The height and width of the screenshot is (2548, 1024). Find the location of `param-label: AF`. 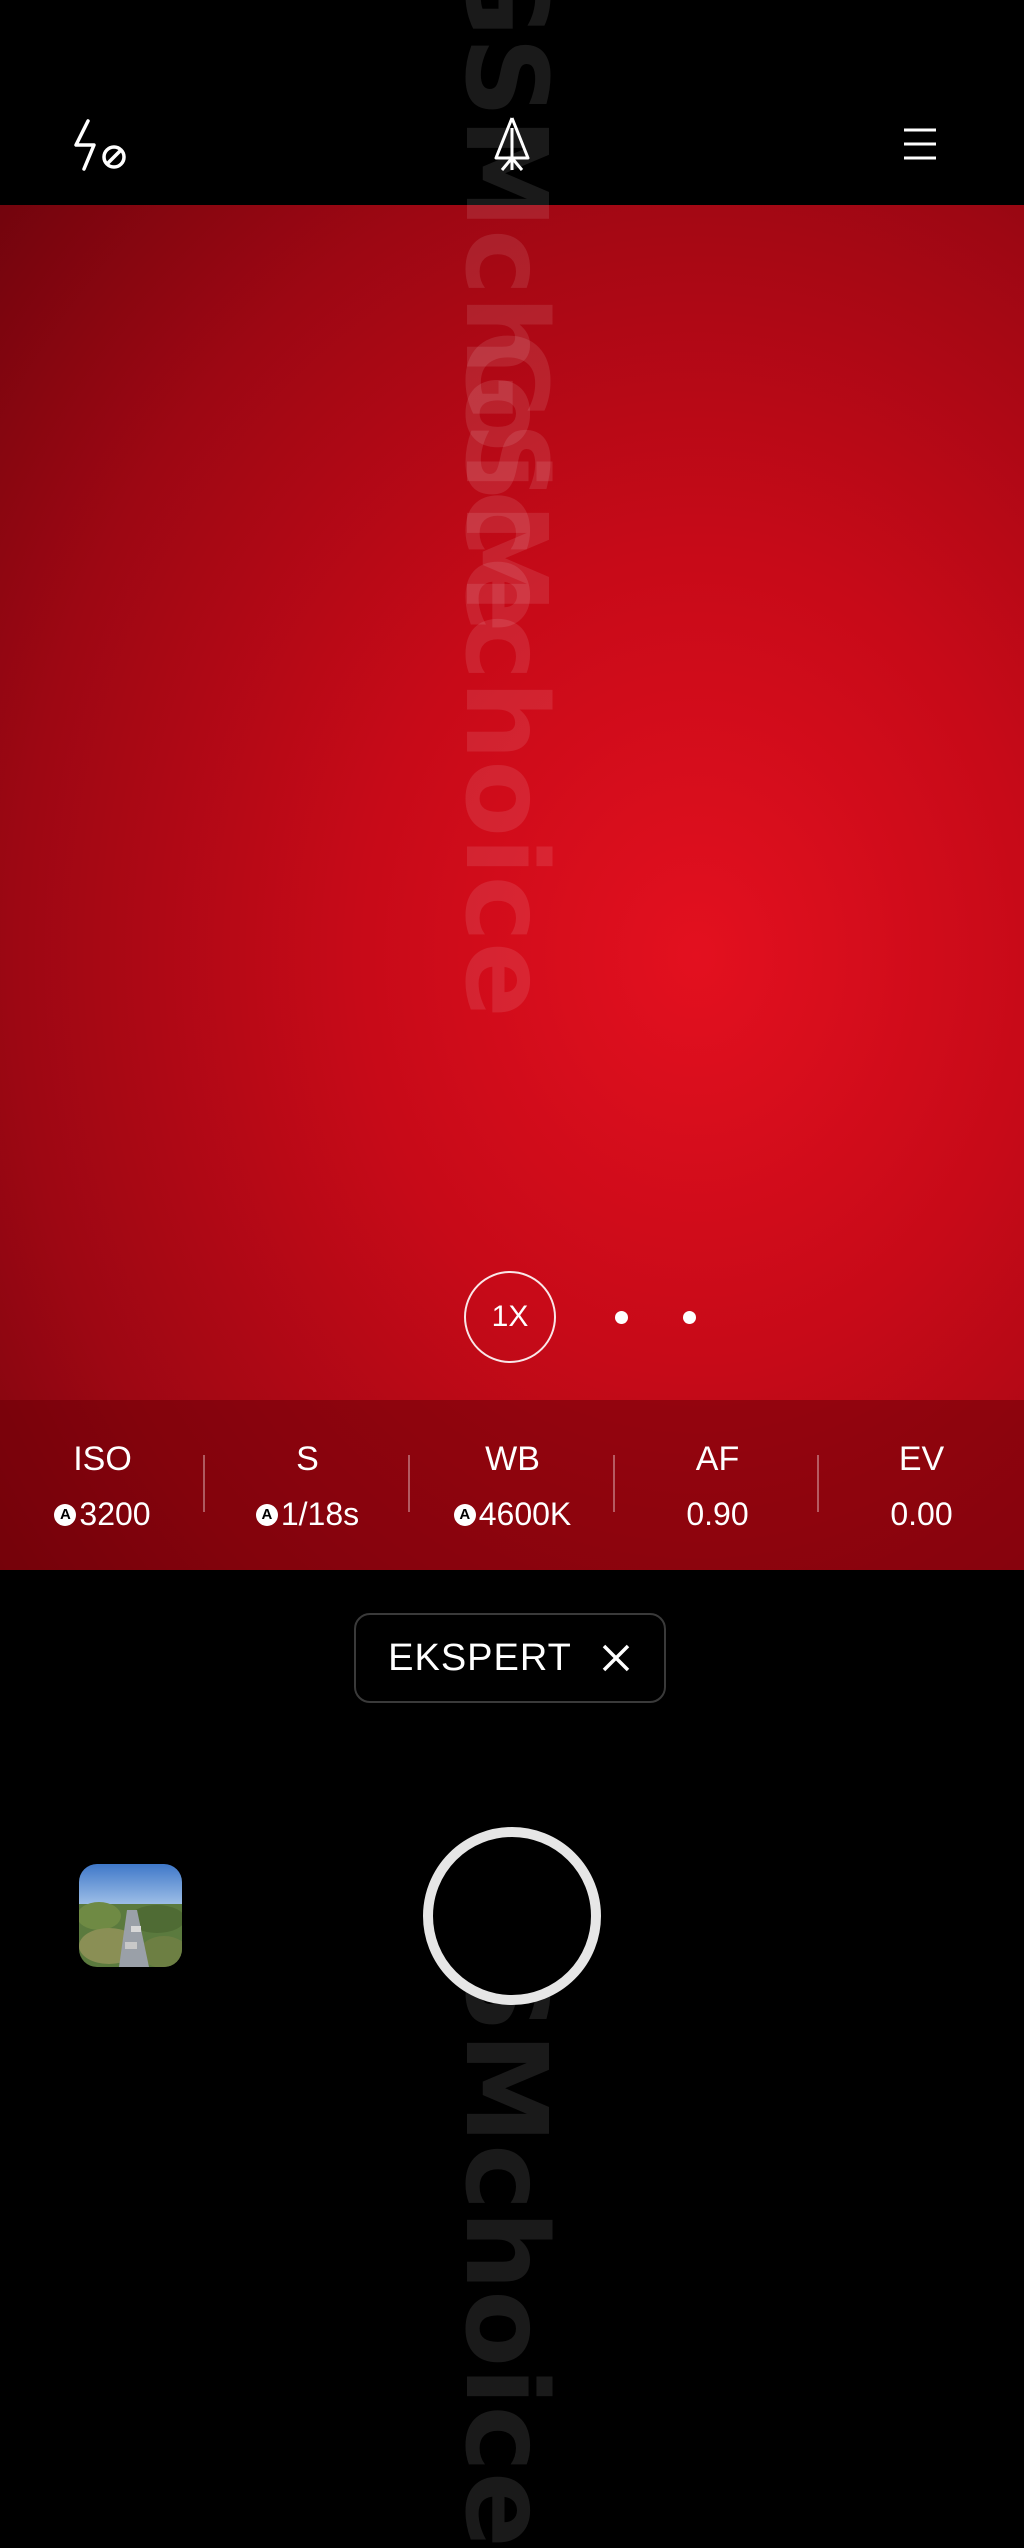

param-label: AF is located at coordinates (717, 1459).